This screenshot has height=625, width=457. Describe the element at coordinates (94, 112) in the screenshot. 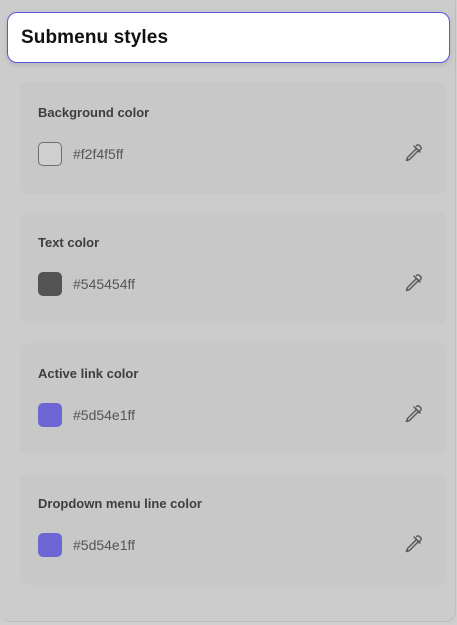

I see `background-color-label: Background color` at that location.